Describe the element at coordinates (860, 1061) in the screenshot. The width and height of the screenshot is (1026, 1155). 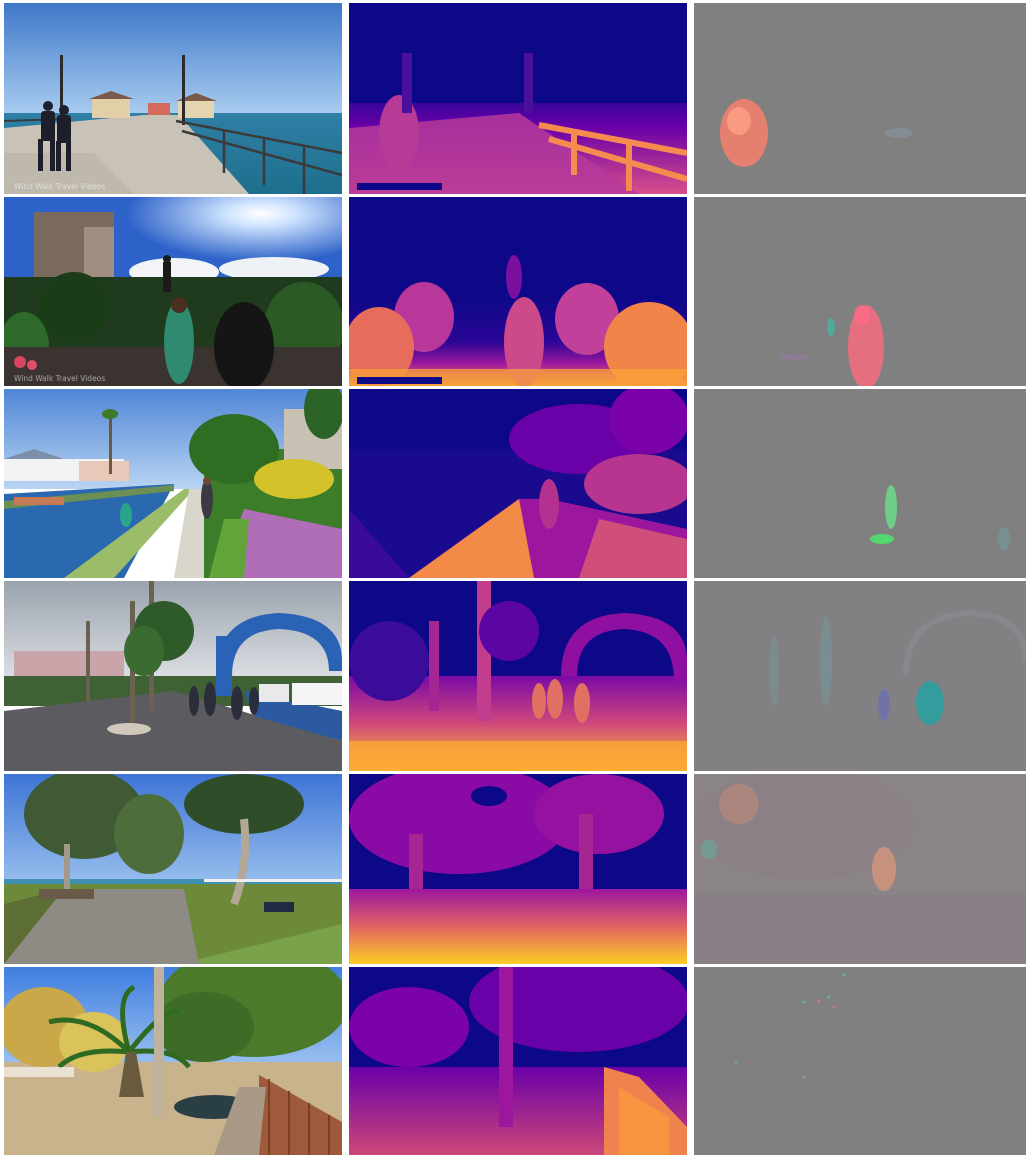
I see `row6-residual` at that location.